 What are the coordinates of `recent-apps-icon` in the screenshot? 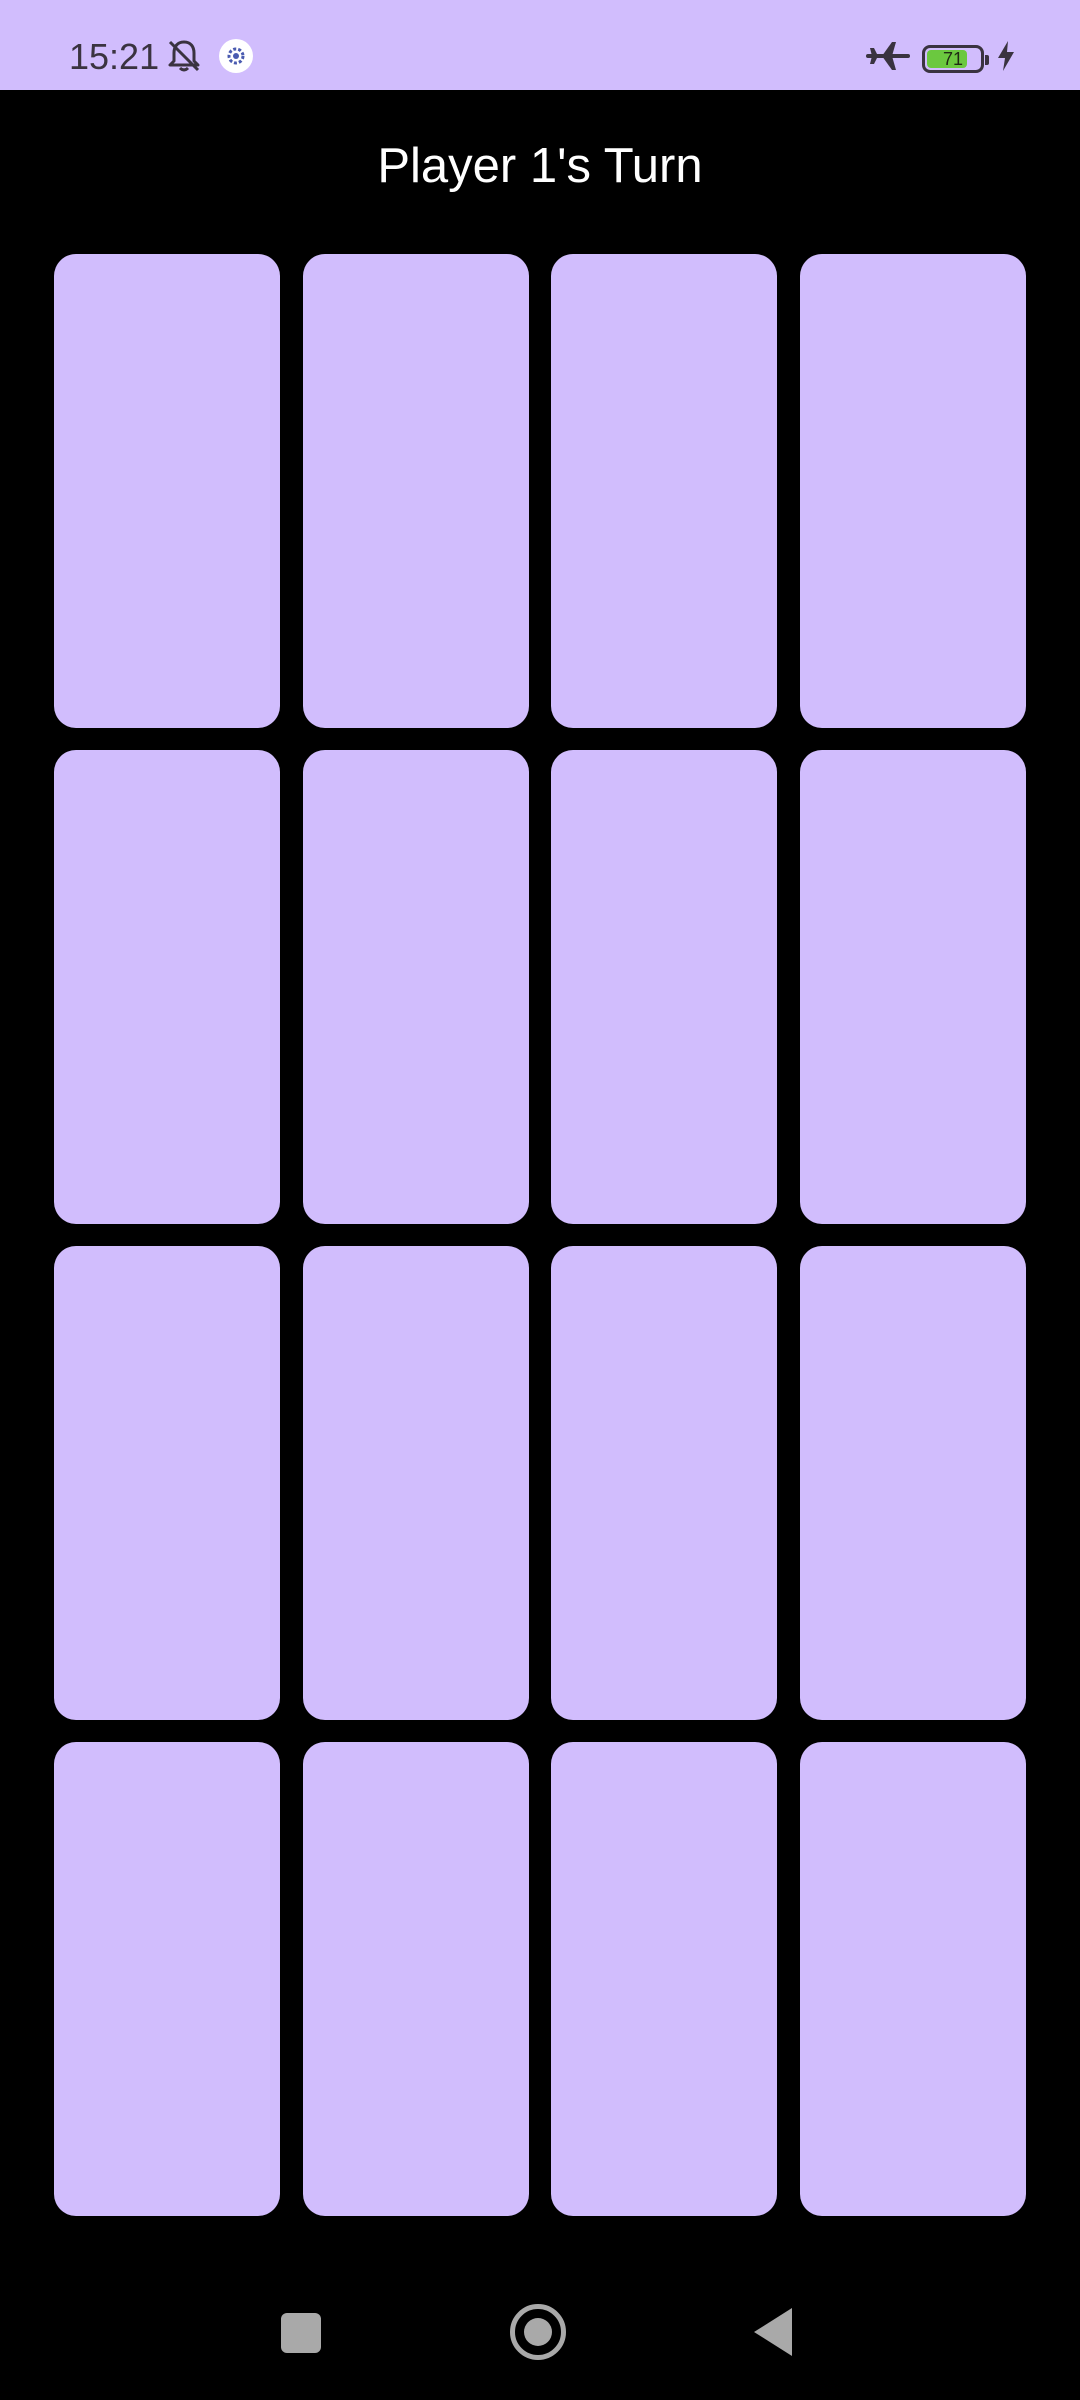 It's located at (301, 2333).